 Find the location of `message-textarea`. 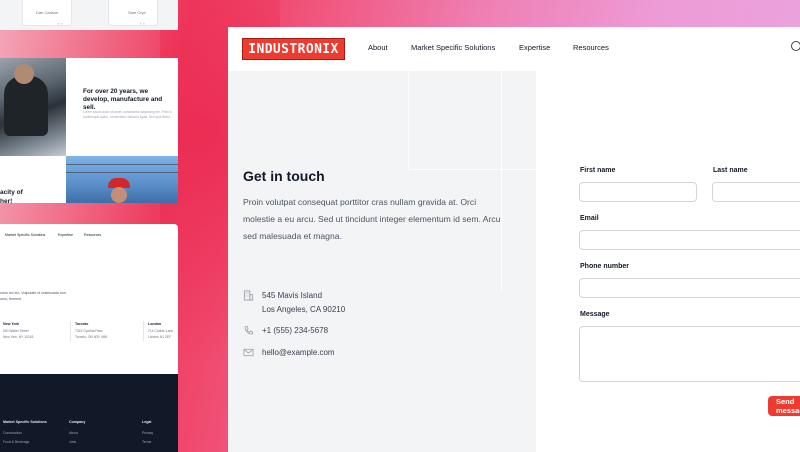

message-textarea is located at coordinates (689, 354).